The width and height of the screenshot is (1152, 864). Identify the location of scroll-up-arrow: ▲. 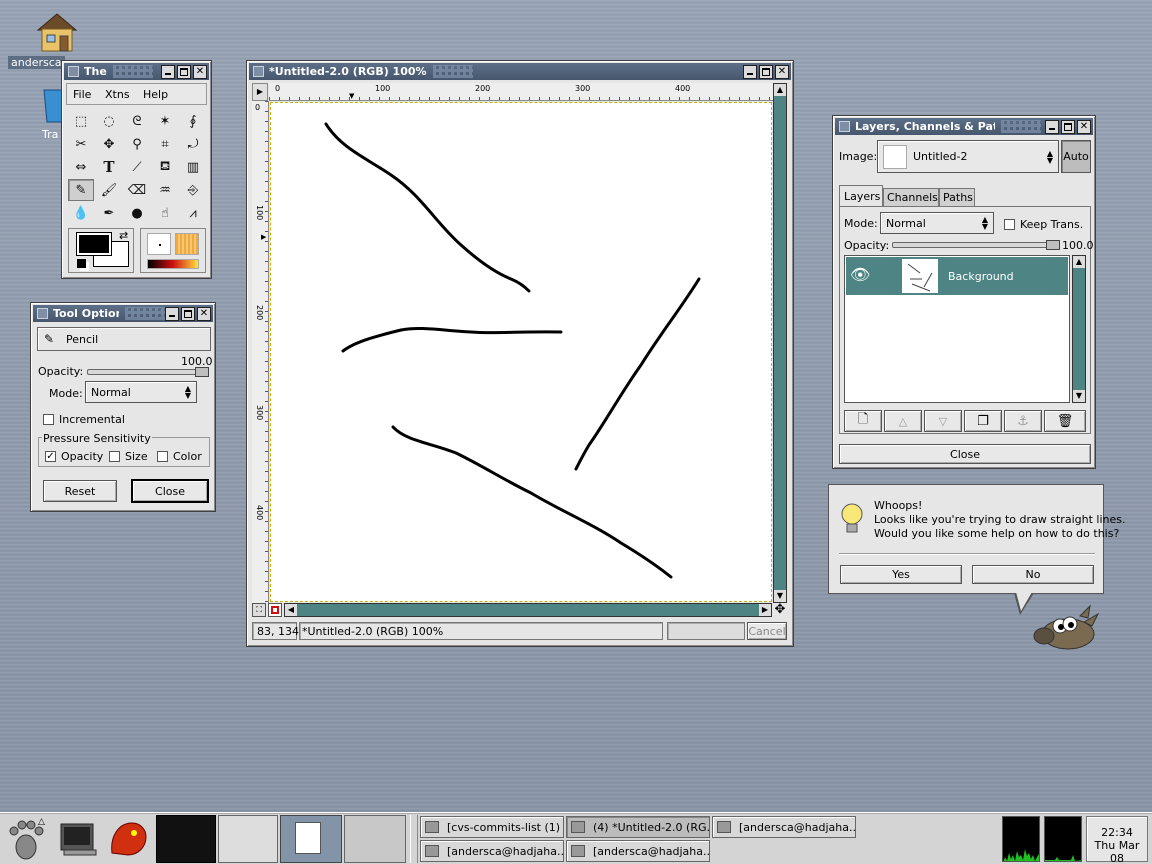
(1079, 262).